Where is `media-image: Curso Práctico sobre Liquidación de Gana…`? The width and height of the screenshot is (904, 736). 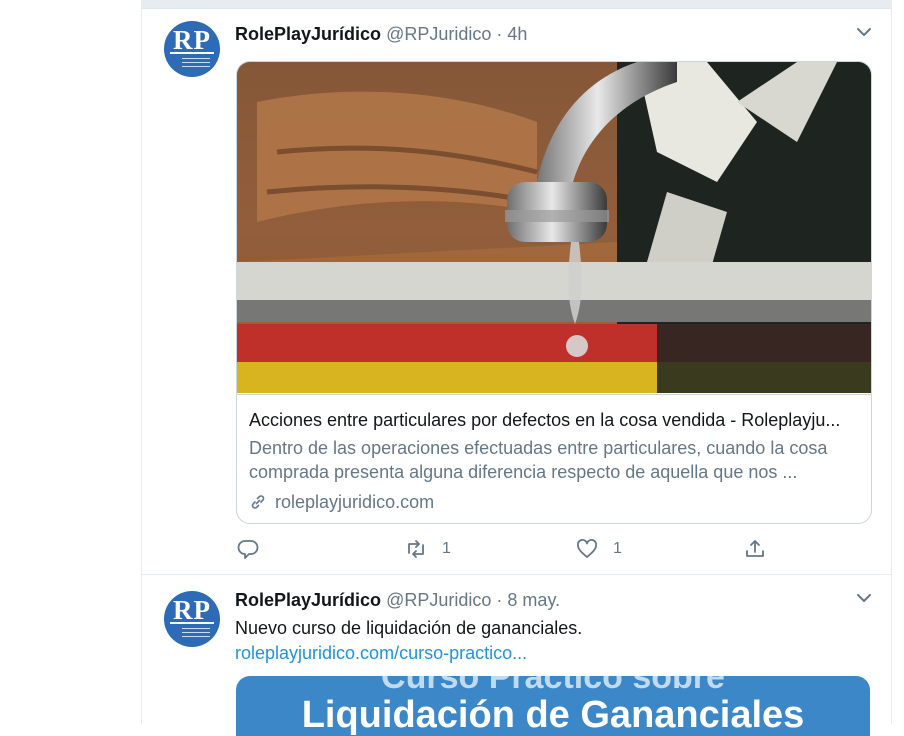 media-image: Curso Práctico sobre Liquidación de Gana… is located at coordinates (553, 706).